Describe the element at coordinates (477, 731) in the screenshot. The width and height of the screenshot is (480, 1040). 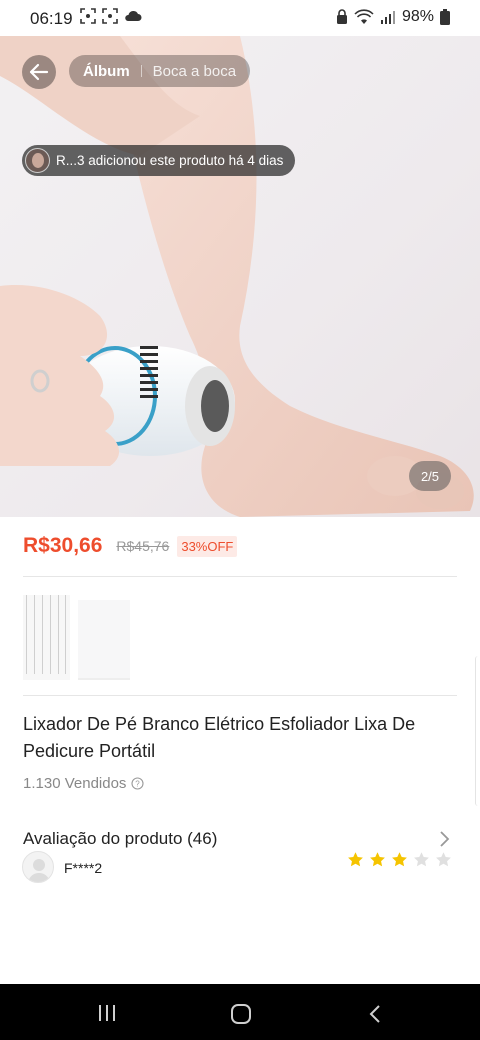
I see `scroll-edge` at that location.